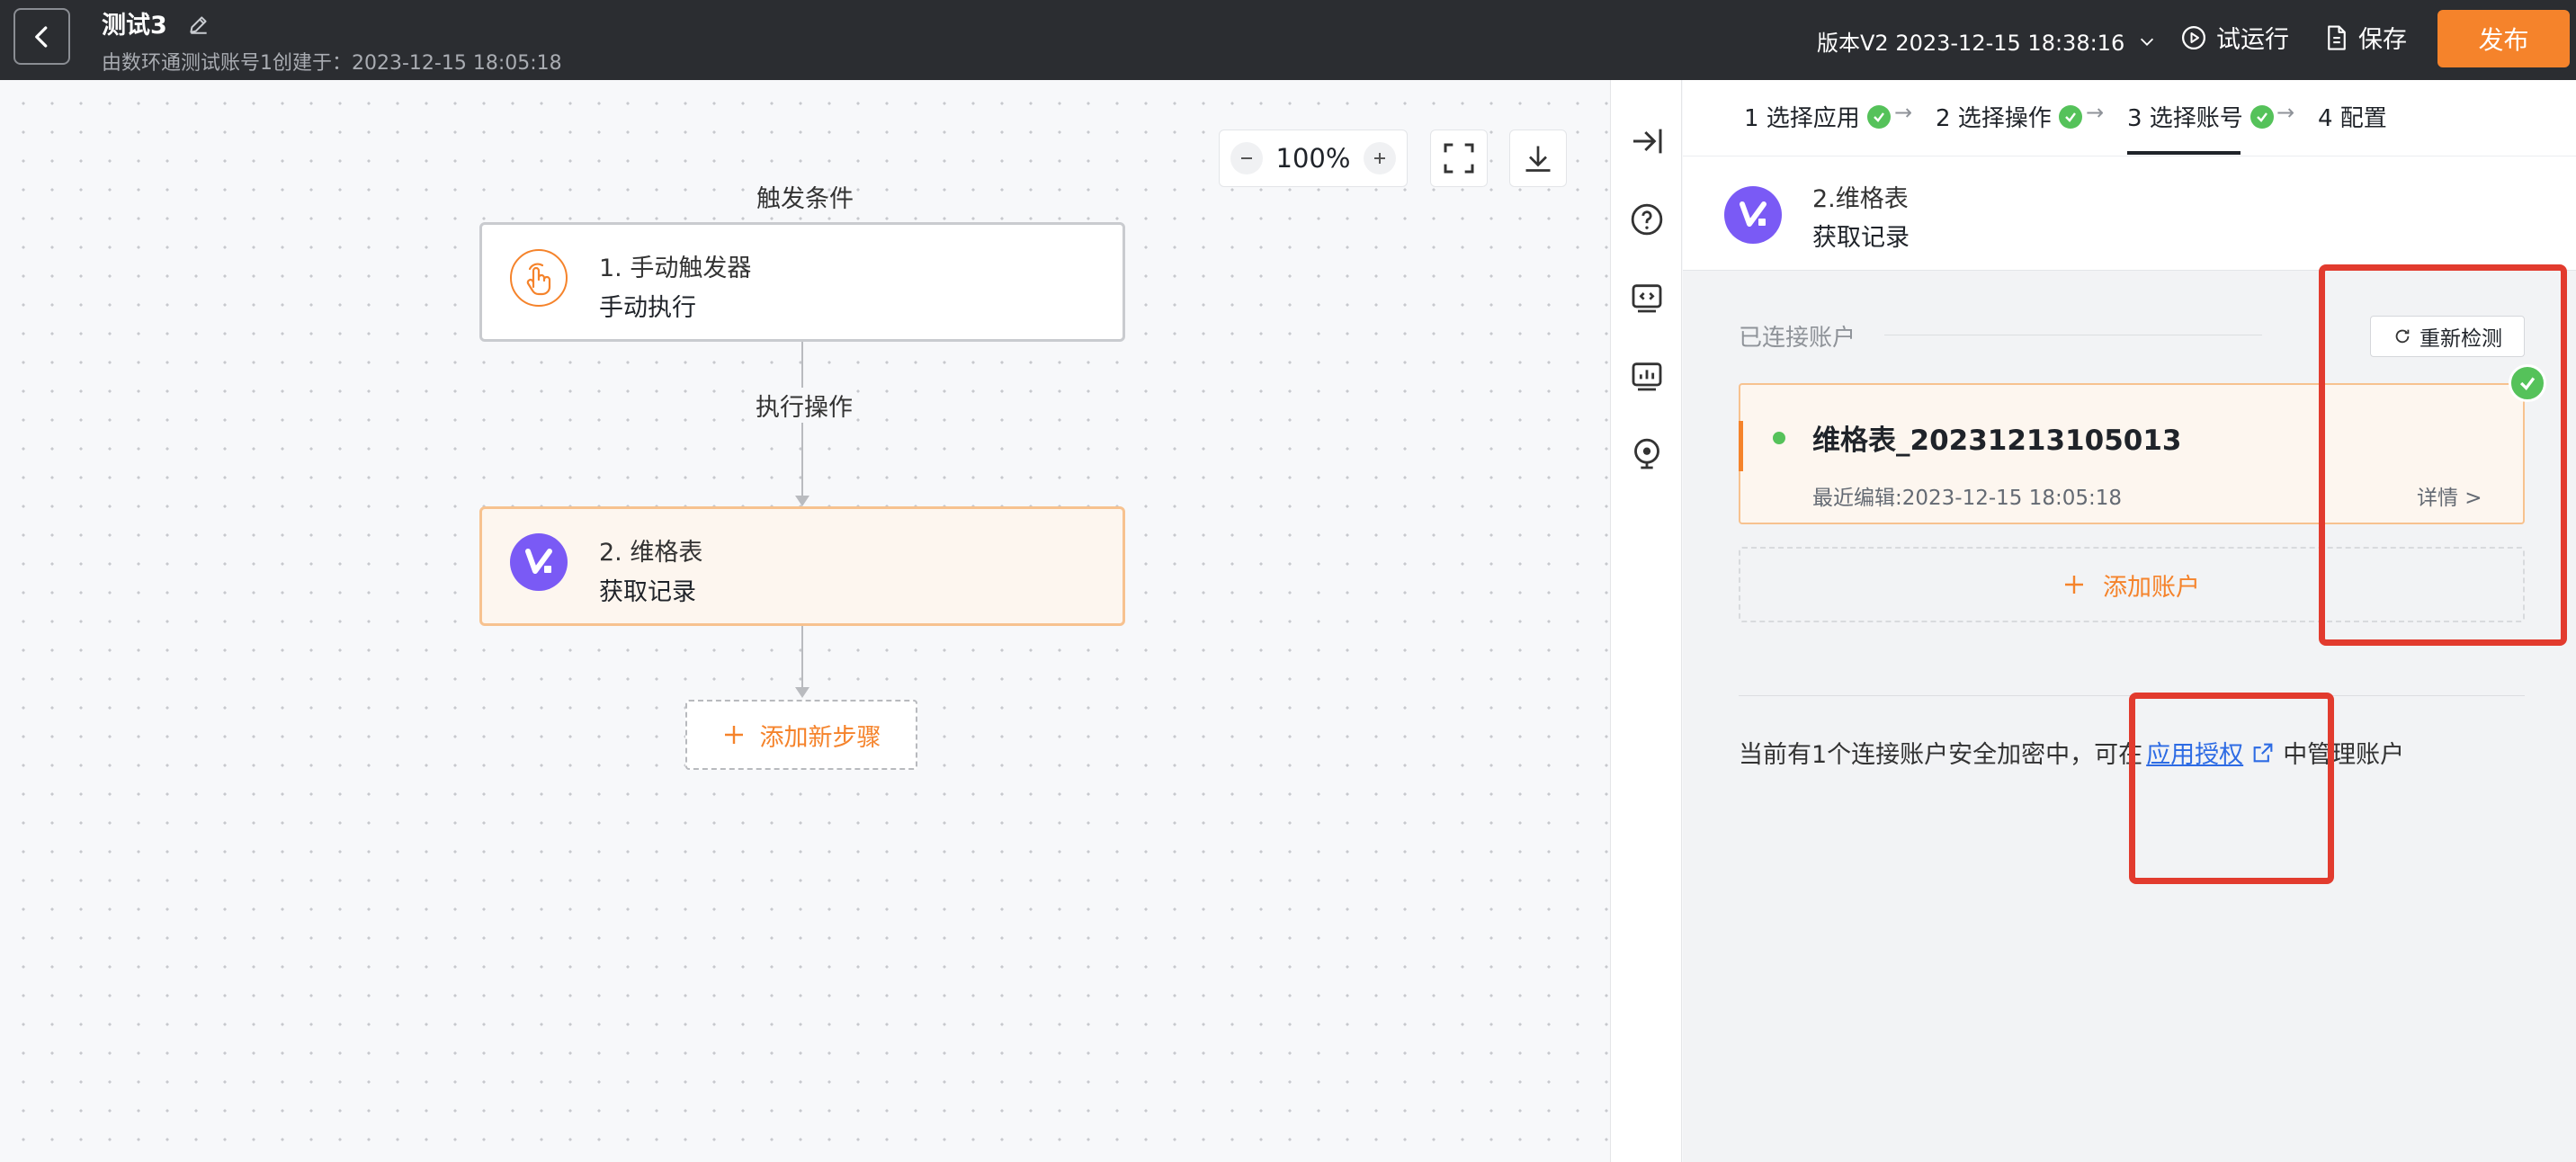 This screenshot has height=1162, width=2576. I want to click on play-circle-icon, so click(2193, 37).